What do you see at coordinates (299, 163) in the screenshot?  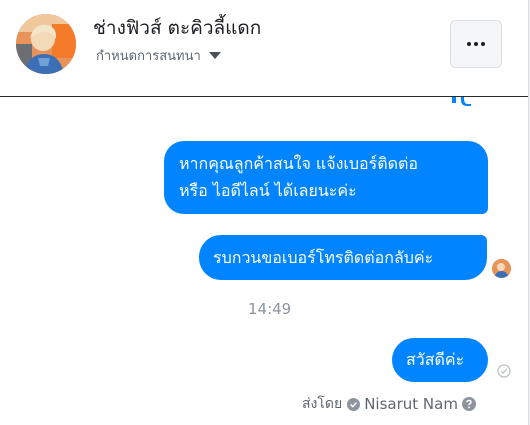 I see `message-line: หากคุณลูกค้าสนใจ แจ้งเบอร์ติดต่อ` at bounding box center [299, 163].